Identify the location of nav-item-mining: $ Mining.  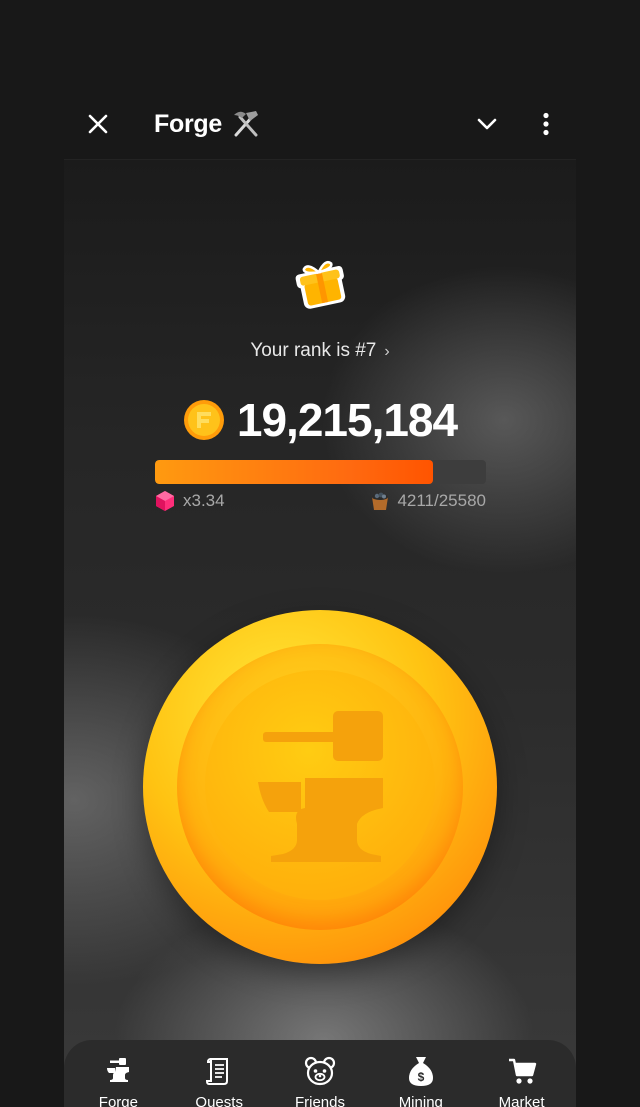
(421, 1073).